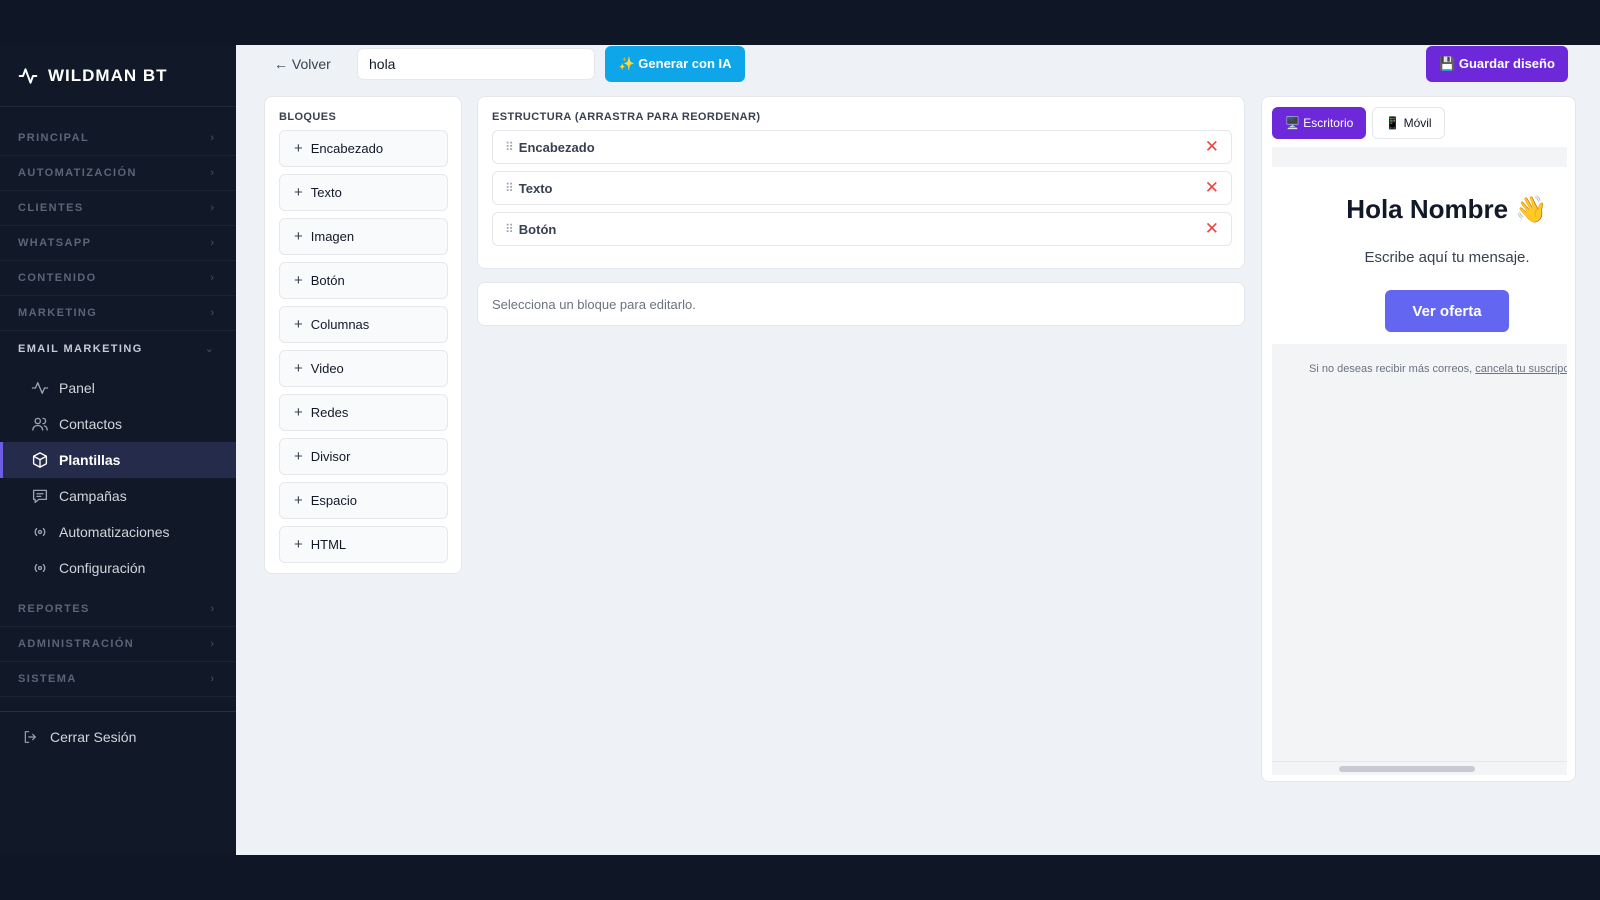  I want to click on add-block-encabezado: + Encabezado, so click(363, 148).